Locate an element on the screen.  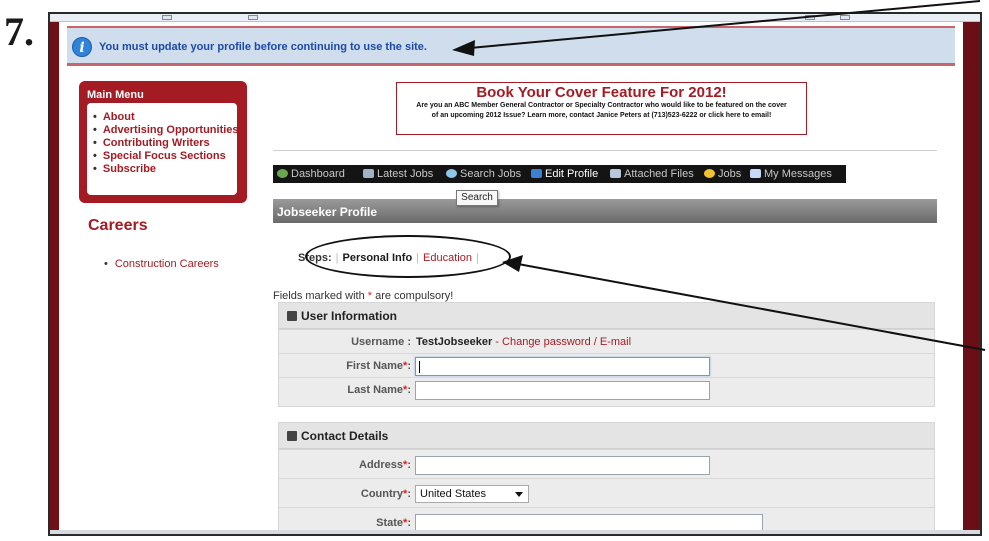
first-name-label: First Name*: is located at coordinates (378, 366).